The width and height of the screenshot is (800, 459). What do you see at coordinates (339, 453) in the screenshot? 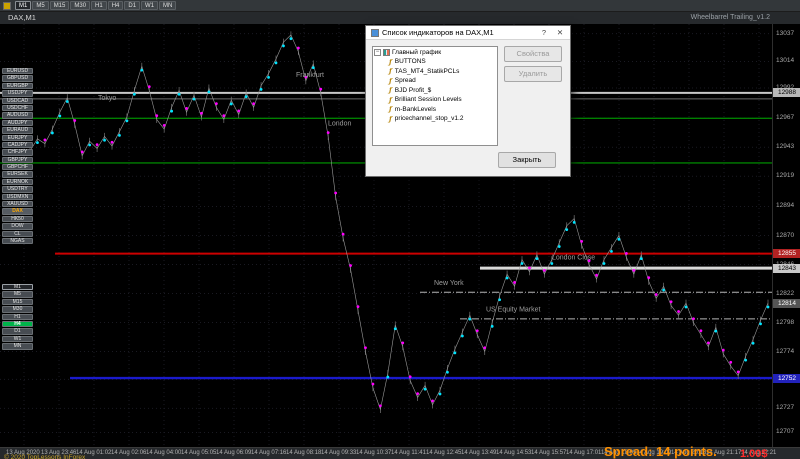
I see `time-axis-label: 14 Aug 09:33` at bounding box center [339, 453].